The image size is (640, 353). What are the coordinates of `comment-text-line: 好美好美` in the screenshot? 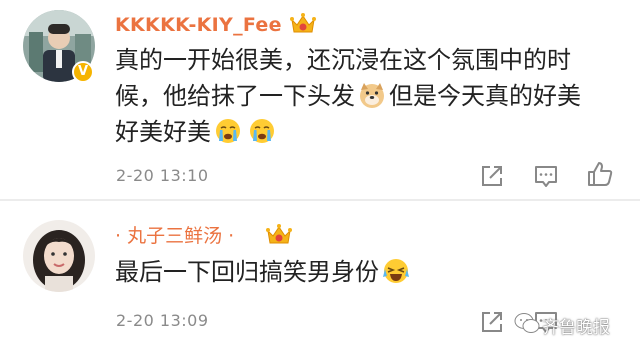 It's located at (372, 132).